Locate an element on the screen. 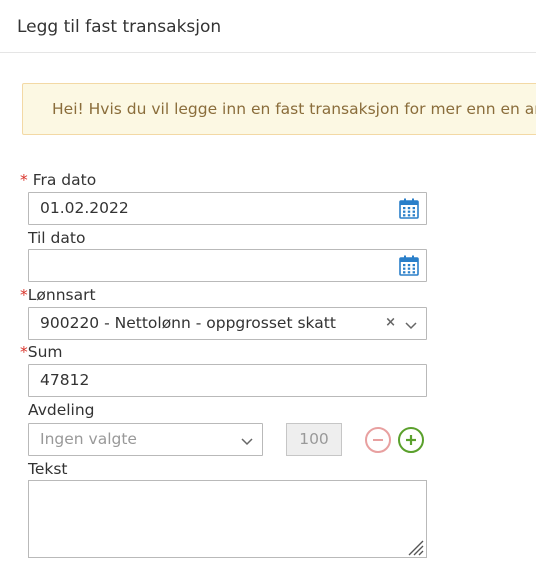 The width and height of the screenshot is (536, 566). til-dato-input is located at coordinates (227, 265).